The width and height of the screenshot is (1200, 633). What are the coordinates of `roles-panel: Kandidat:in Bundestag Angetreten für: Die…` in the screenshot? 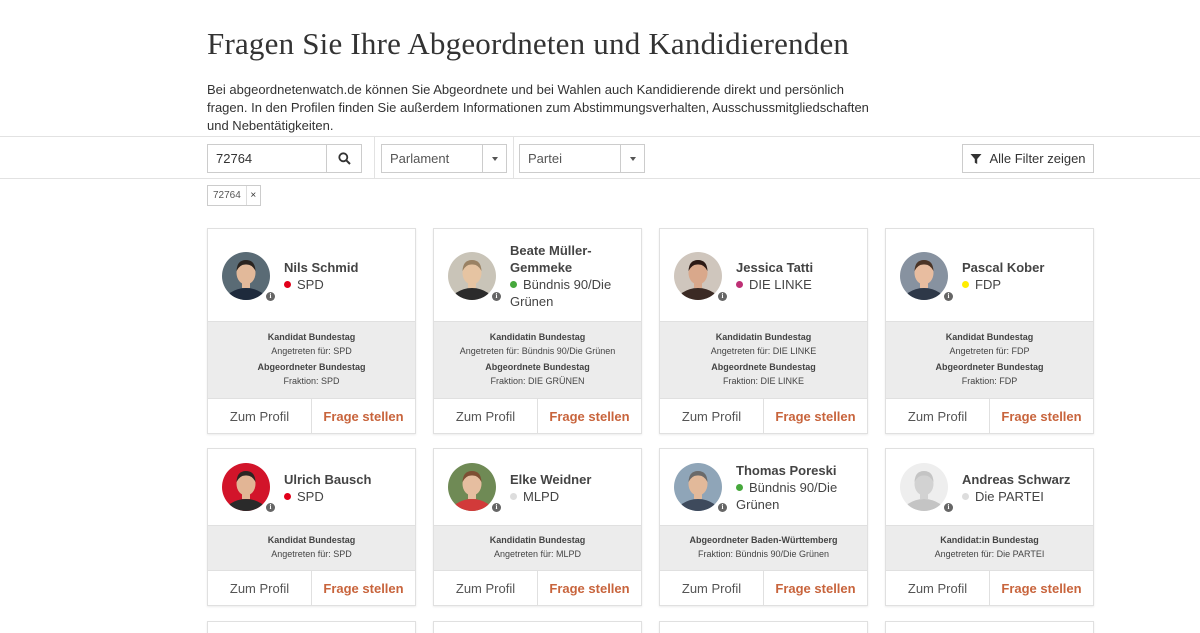 It's located at (989, 548).